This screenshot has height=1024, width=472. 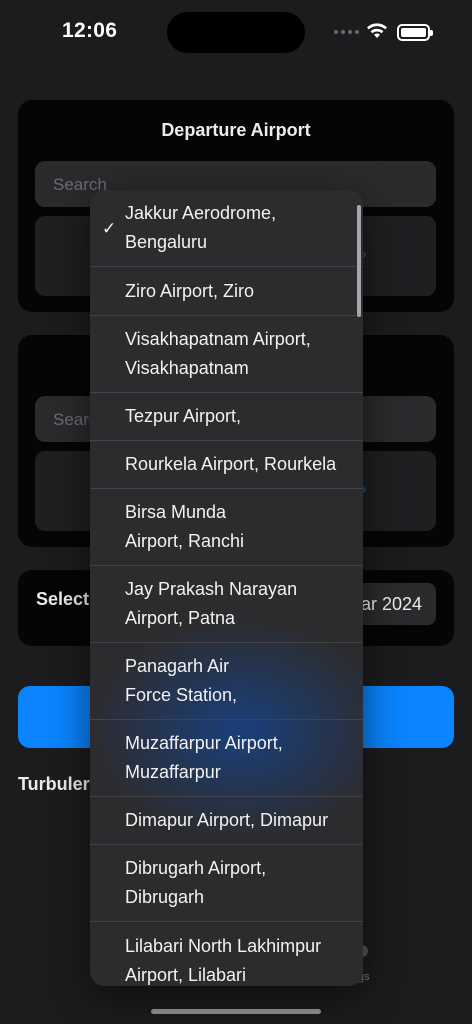 I want to click on menu-item-label: Jakkur Aerodrome, Bengaluru, so click(x=201, y=227).